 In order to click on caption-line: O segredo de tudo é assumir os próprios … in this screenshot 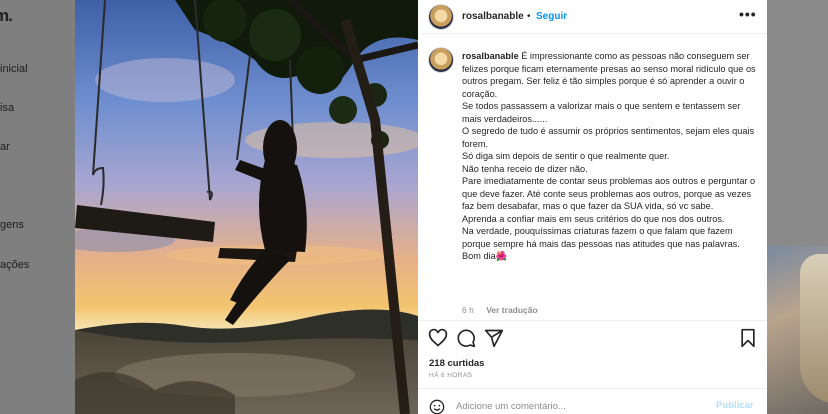, I will do `click(608, 137)`.